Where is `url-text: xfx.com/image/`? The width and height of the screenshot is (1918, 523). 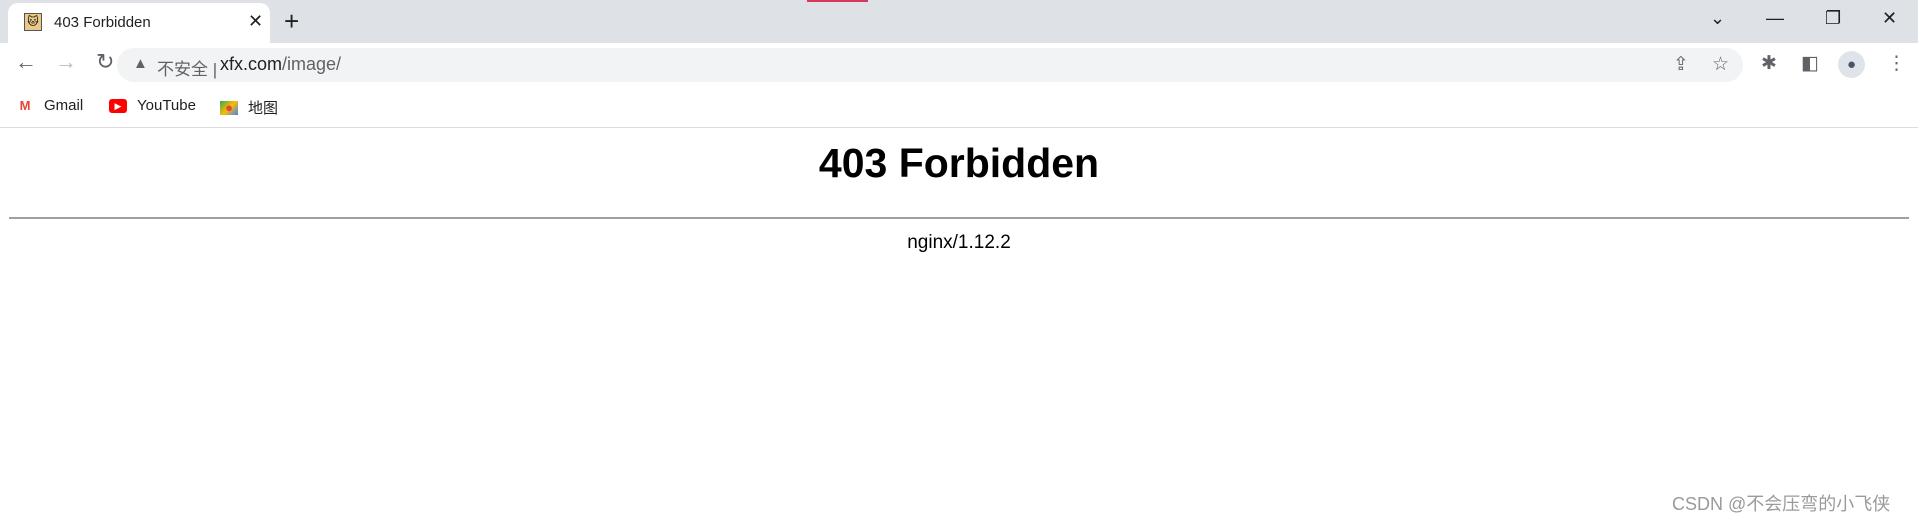 url-text: xfx.com/image/ is located at coordinates (280, 64).